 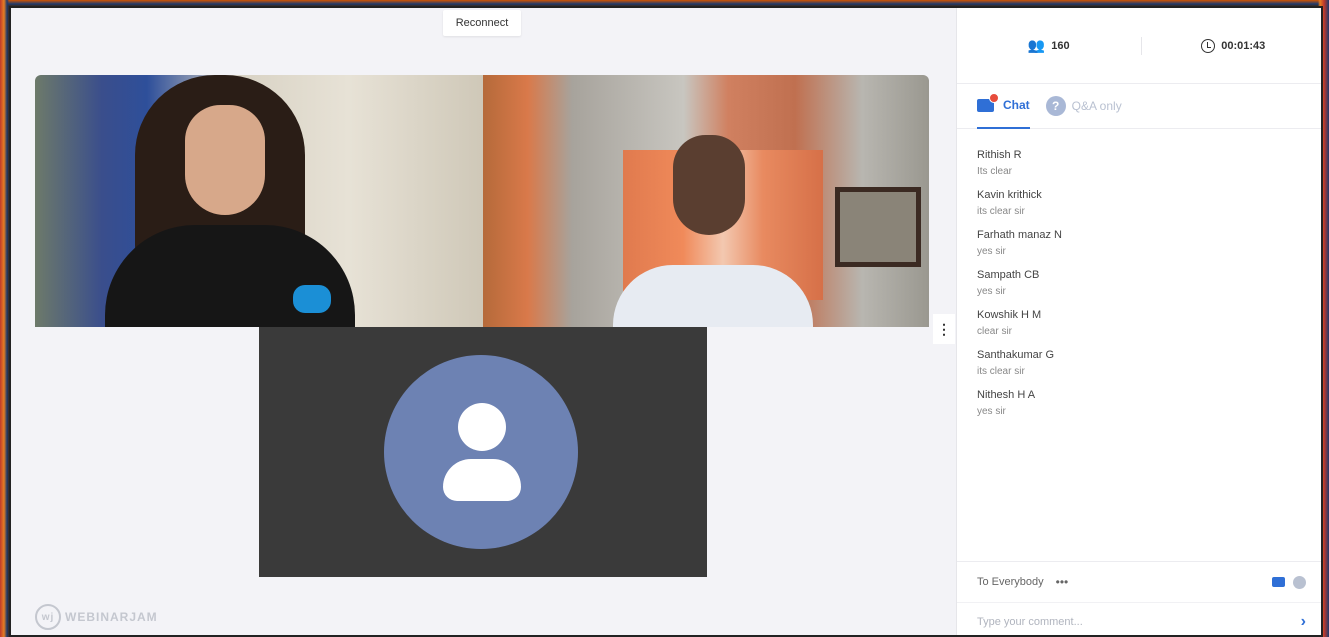 I want to click on comment-input, so click(x=1139, y=621).